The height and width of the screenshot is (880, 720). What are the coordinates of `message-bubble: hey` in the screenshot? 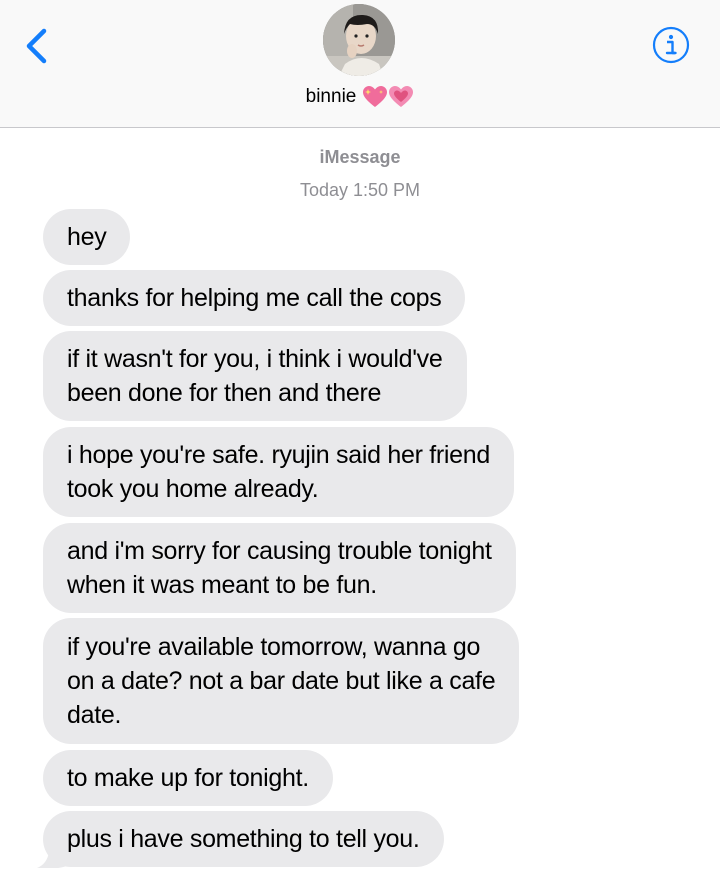 It's located at (87, 237).